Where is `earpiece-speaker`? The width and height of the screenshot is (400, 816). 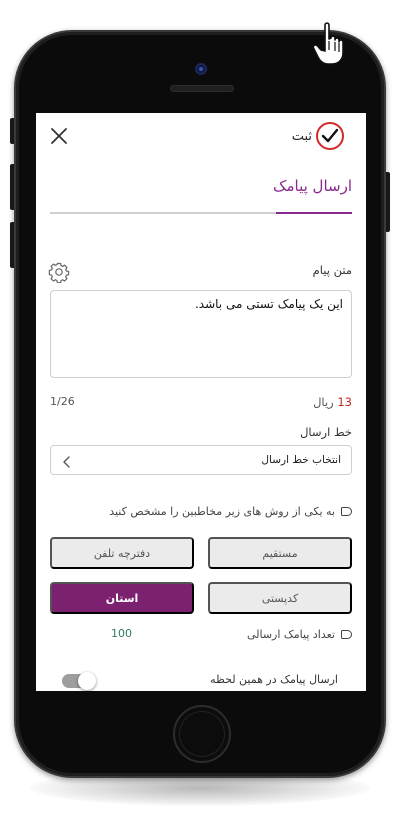 earpiece-speaker is located at coordinates (202, 88).